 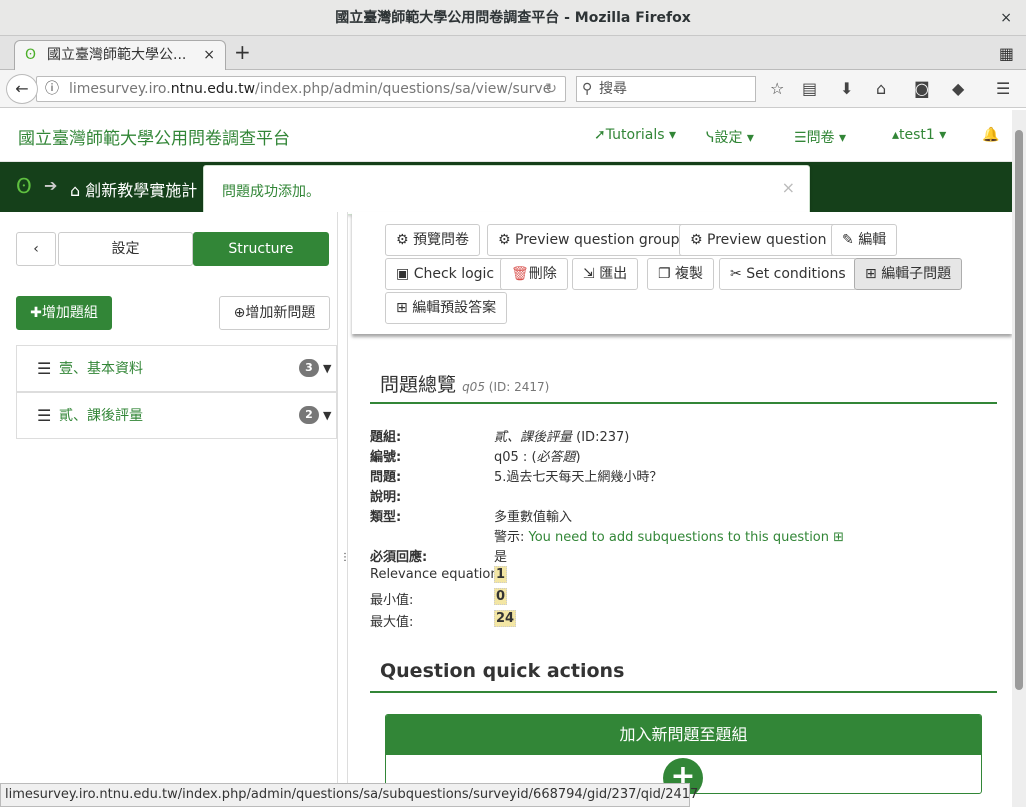 What do you see at coordinates (51, 185) in the screenshot?
I see `arrow-right-icon: ➔` at bounding box center [51, 185].